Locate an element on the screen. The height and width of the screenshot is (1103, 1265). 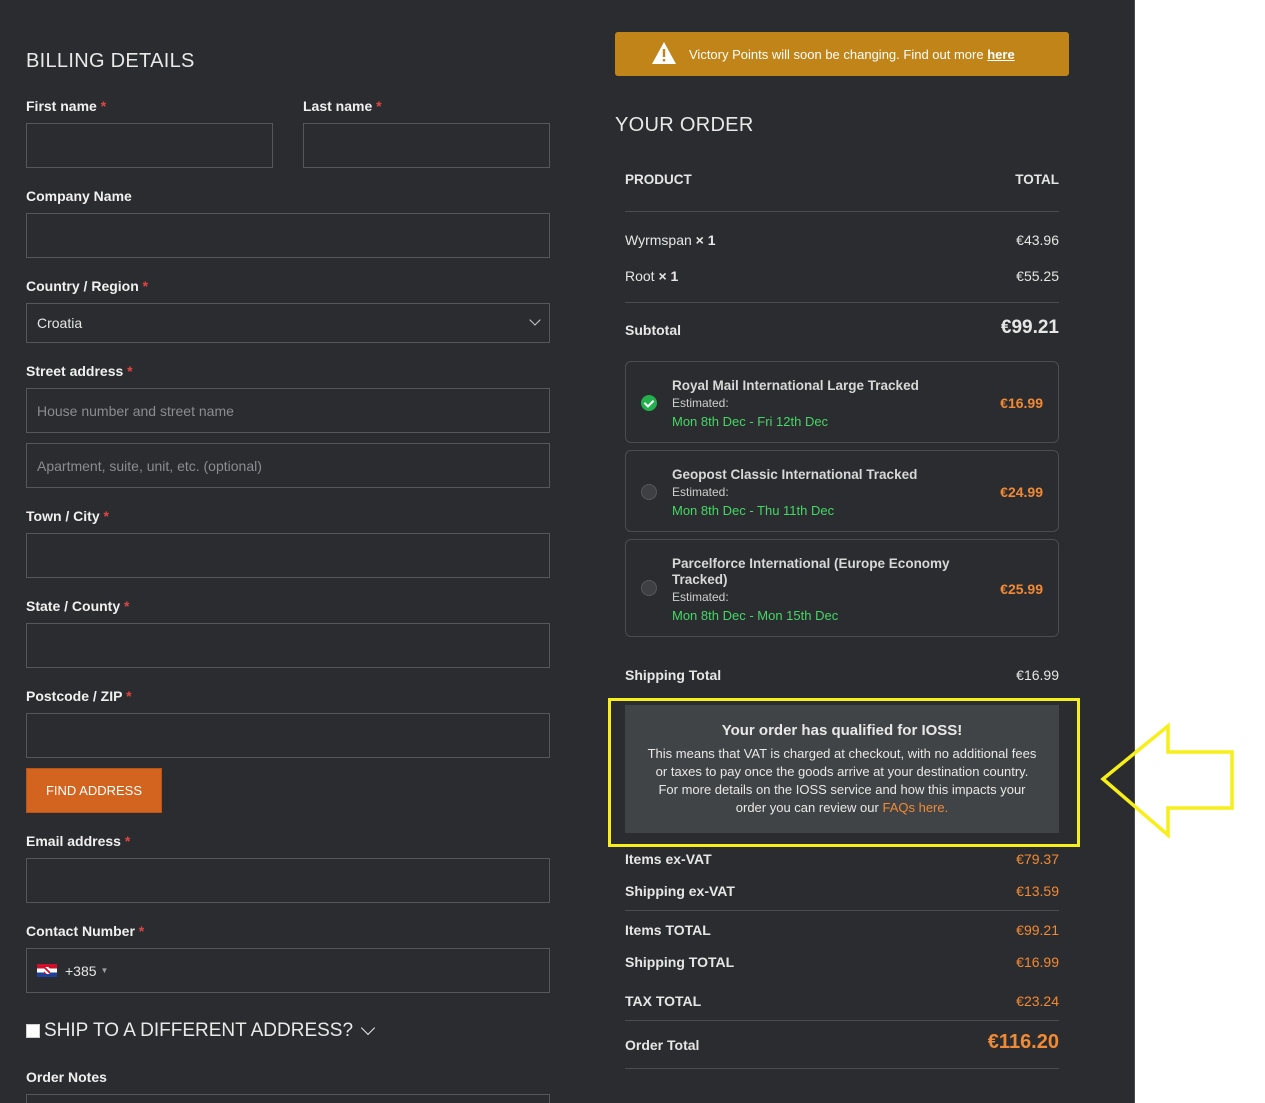
col-total: TOTAL is located at coordinates (1037, 179).